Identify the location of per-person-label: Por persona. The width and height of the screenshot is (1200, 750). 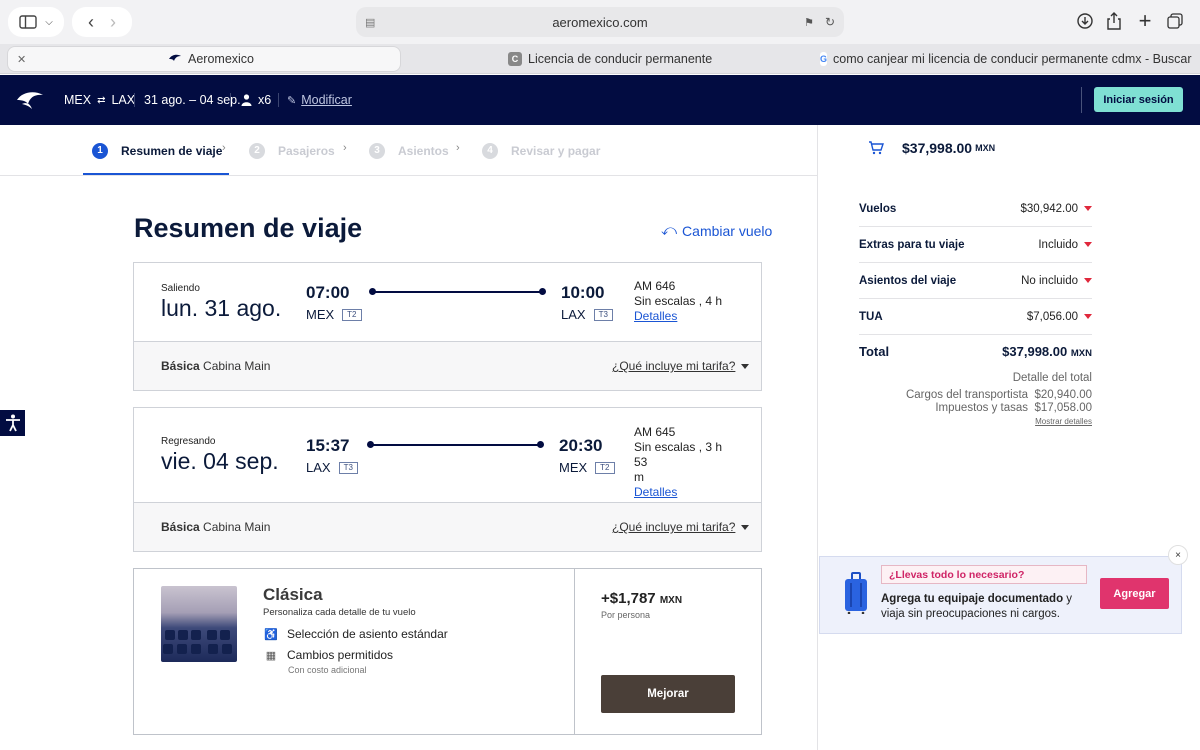
(626, 615).